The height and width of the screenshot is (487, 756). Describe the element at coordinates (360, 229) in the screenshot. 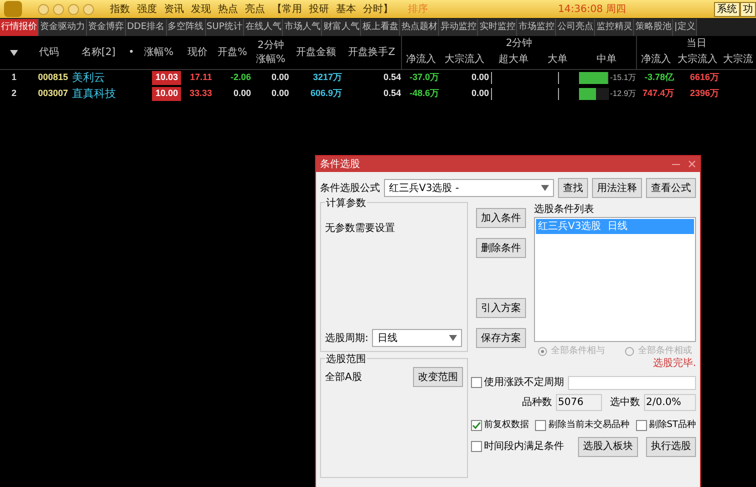

I see `params-text: 无参数需要设置` at that location.